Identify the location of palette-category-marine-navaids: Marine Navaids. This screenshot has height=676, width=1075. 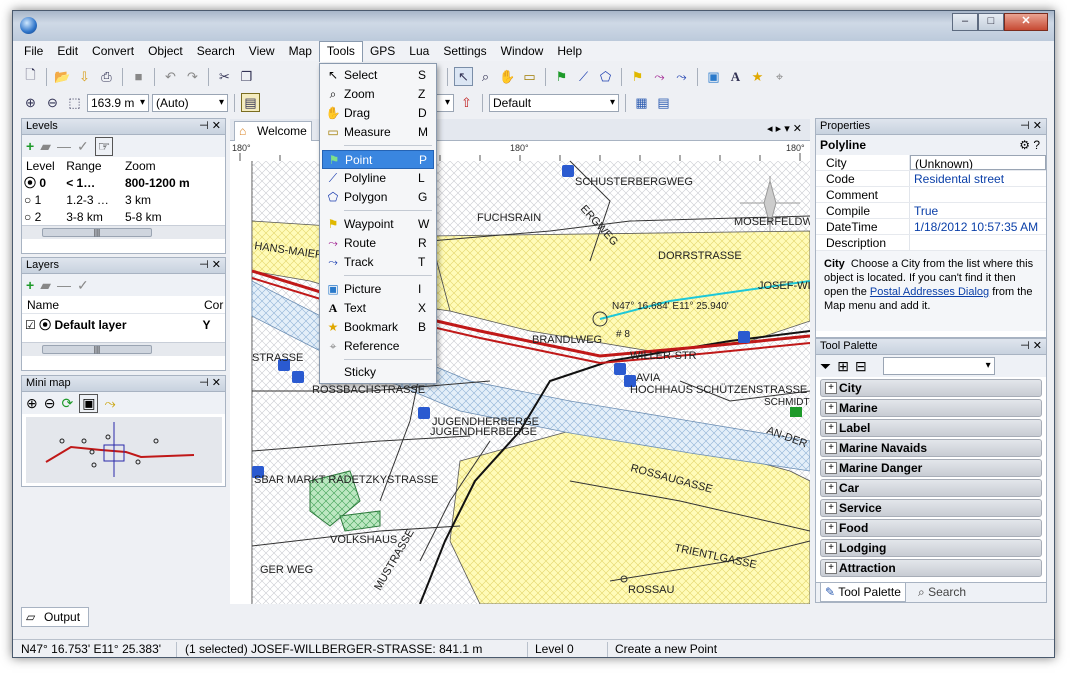
(931, 448).